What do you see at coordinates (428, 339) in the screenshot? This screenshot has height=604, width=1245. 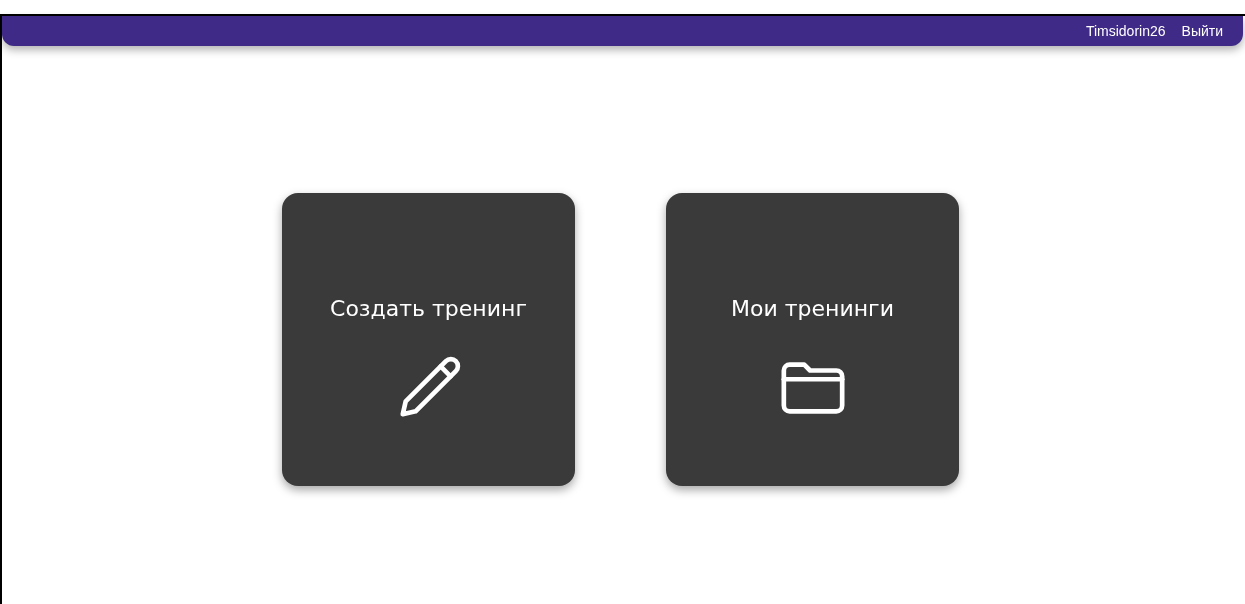 I see `menu-card: Создать тренинг` at bounding box center [428, 339].